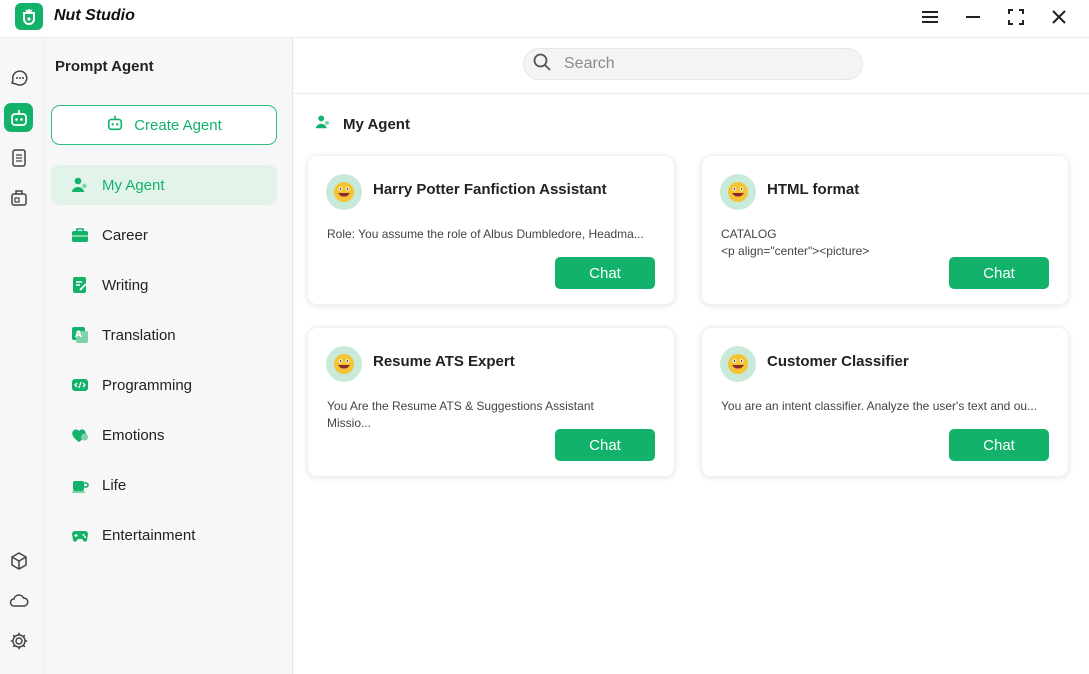  I want to click on pen-note-icon, so click(80, 285).